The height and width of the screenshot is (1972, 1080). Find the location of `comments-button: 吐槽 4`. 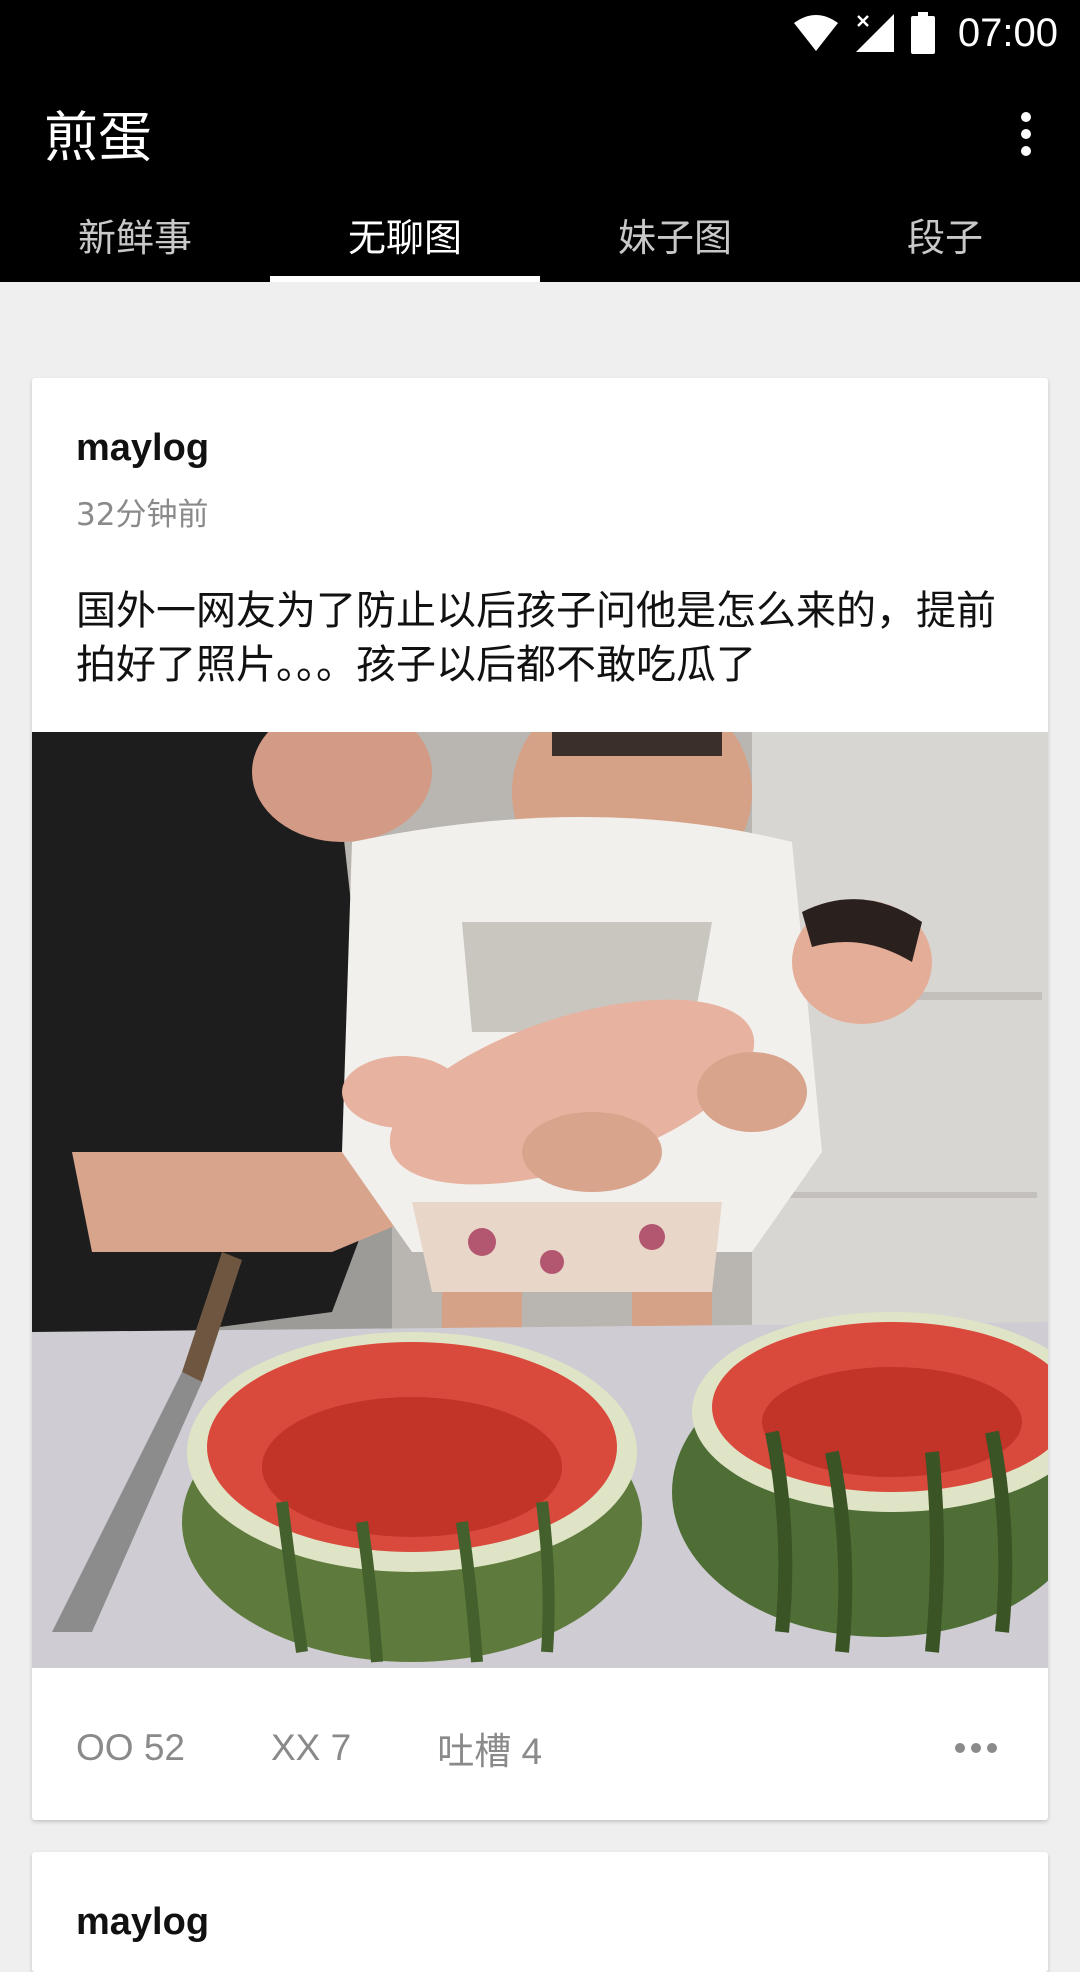

comments-button: 吐槽 4 is located at coordinates (489, 1748).